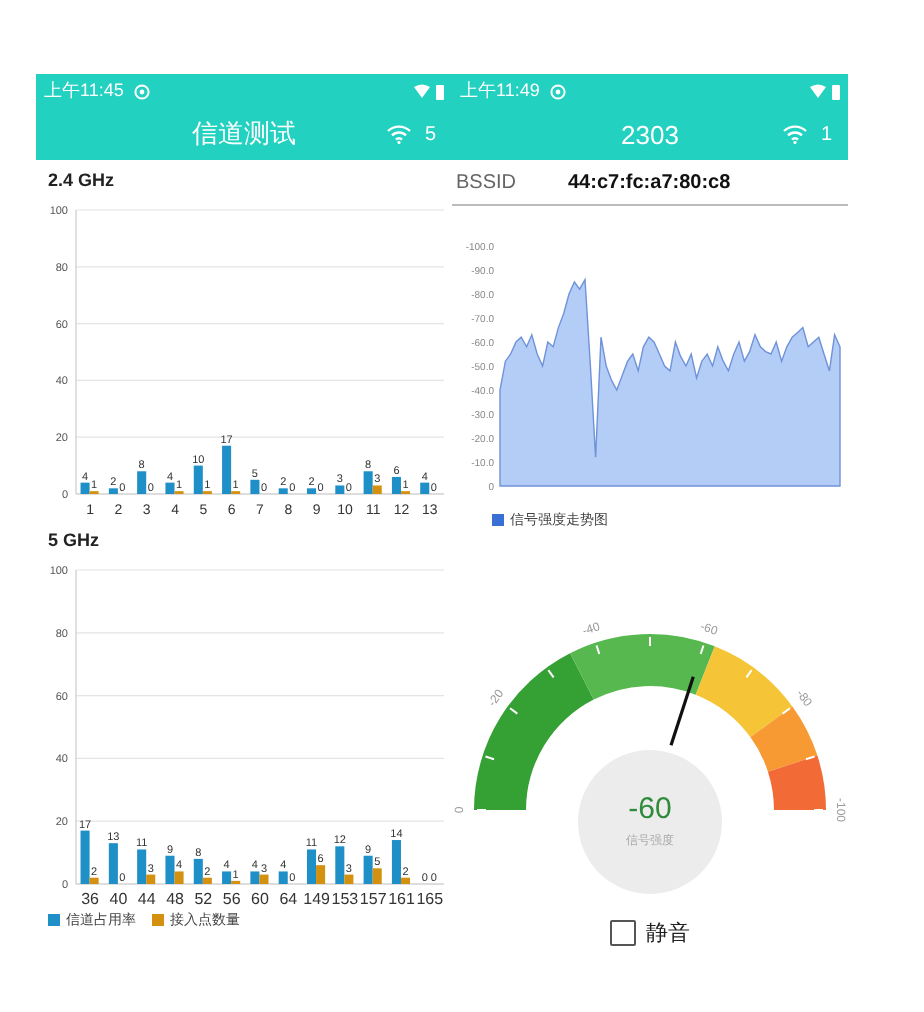  What do you see at coordinates (84, 91) in the screenshot?
I see `status-time: 上午11:45` at bounding box center [84, 91].